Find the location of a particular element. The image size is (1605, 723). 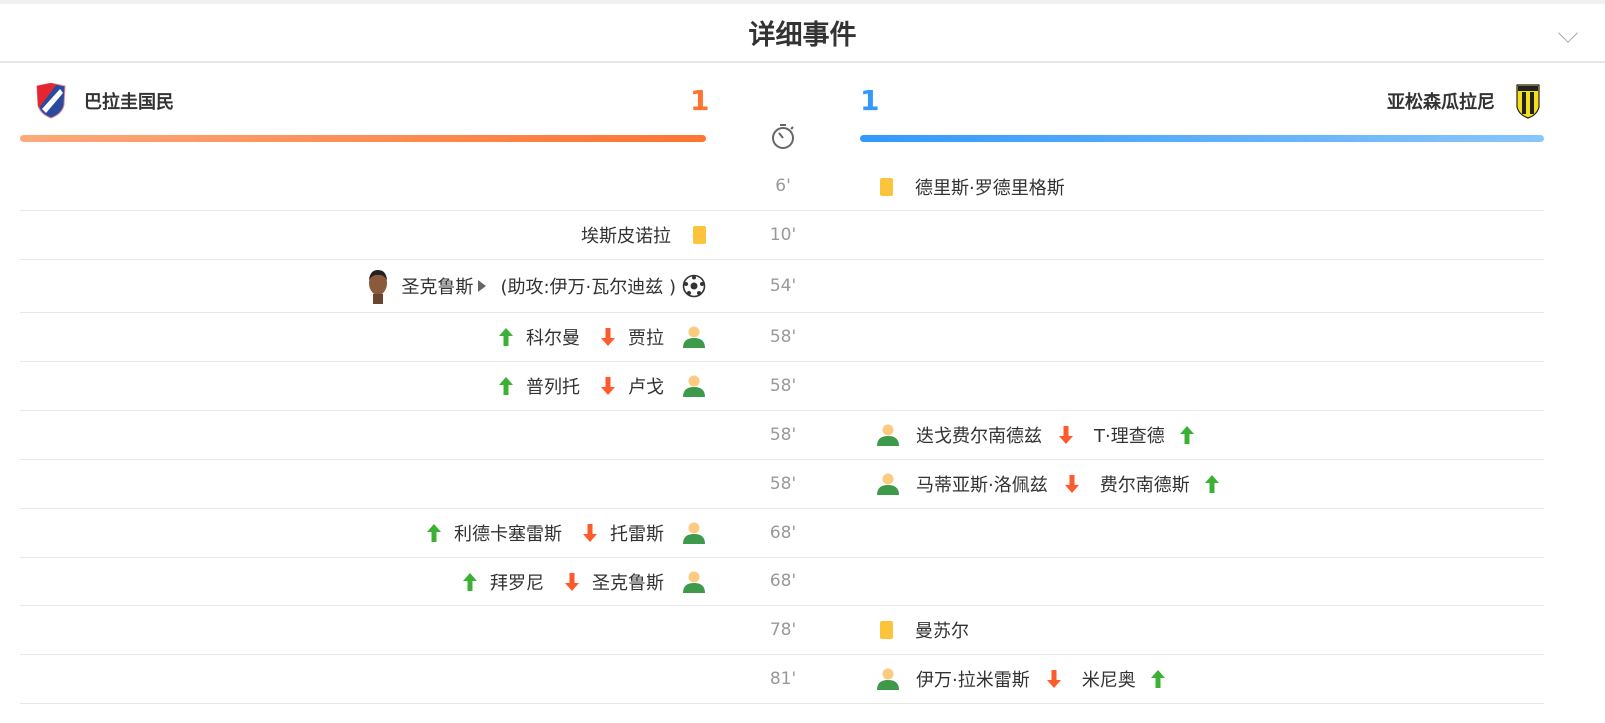

event-left: 圣克鲁斯 (助攻:伊万·瓦尔迪兹 ) is located at coordinates (535, 286).